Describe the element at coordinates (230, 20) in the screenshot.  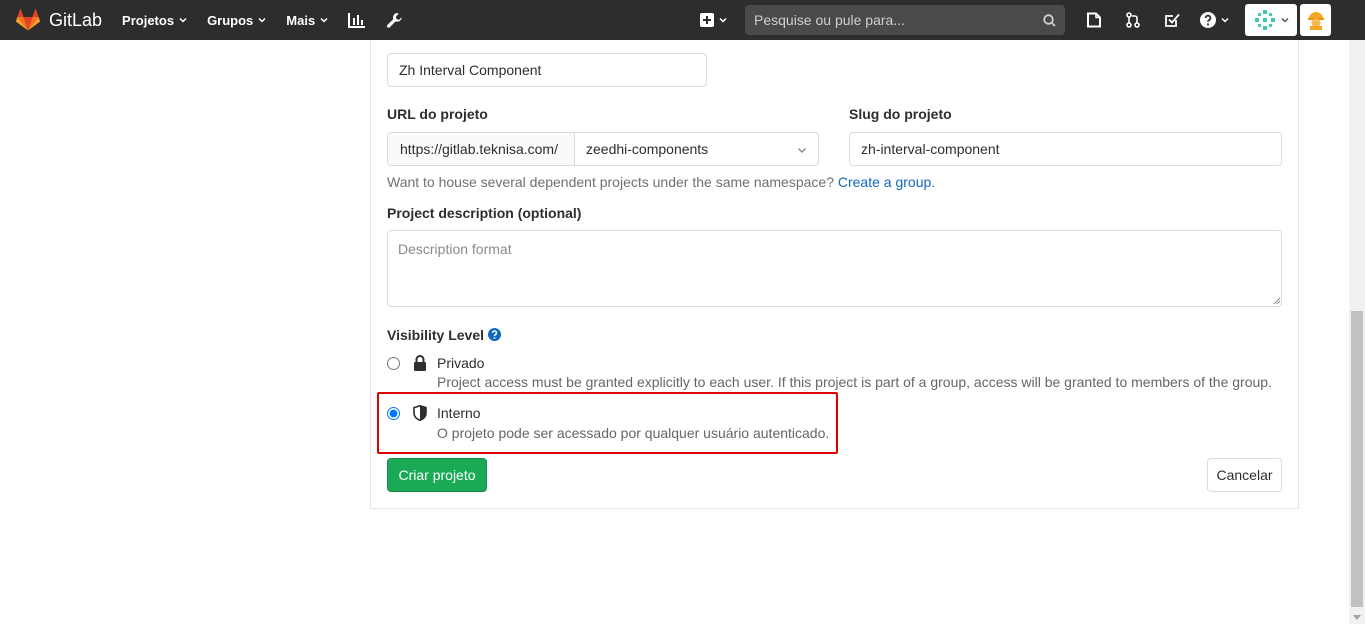
I see `nav-groups-label: Grupos` at that location.